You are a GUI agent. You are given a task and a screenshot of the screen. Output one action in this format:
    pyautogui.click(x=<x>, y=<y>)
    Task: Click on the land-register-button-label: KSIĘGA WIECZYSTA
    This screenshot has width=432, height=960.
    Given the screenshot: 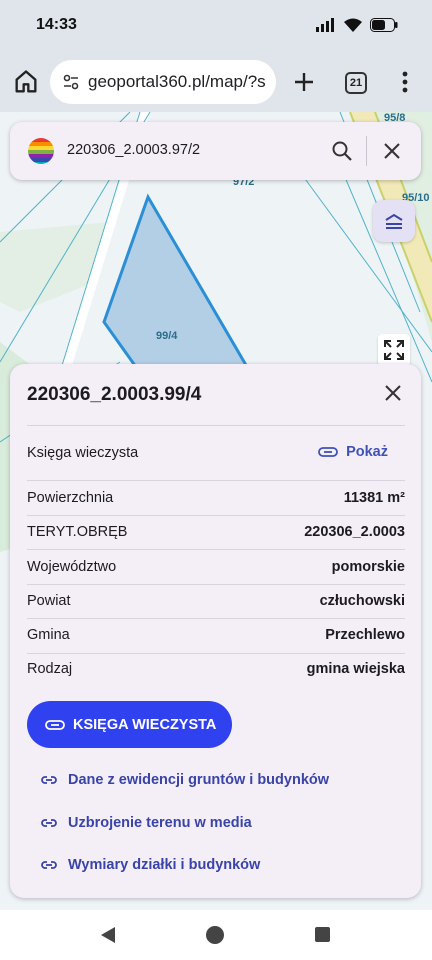 What is the action you would take?
    pyautogui.click(x=145, y=724)
    